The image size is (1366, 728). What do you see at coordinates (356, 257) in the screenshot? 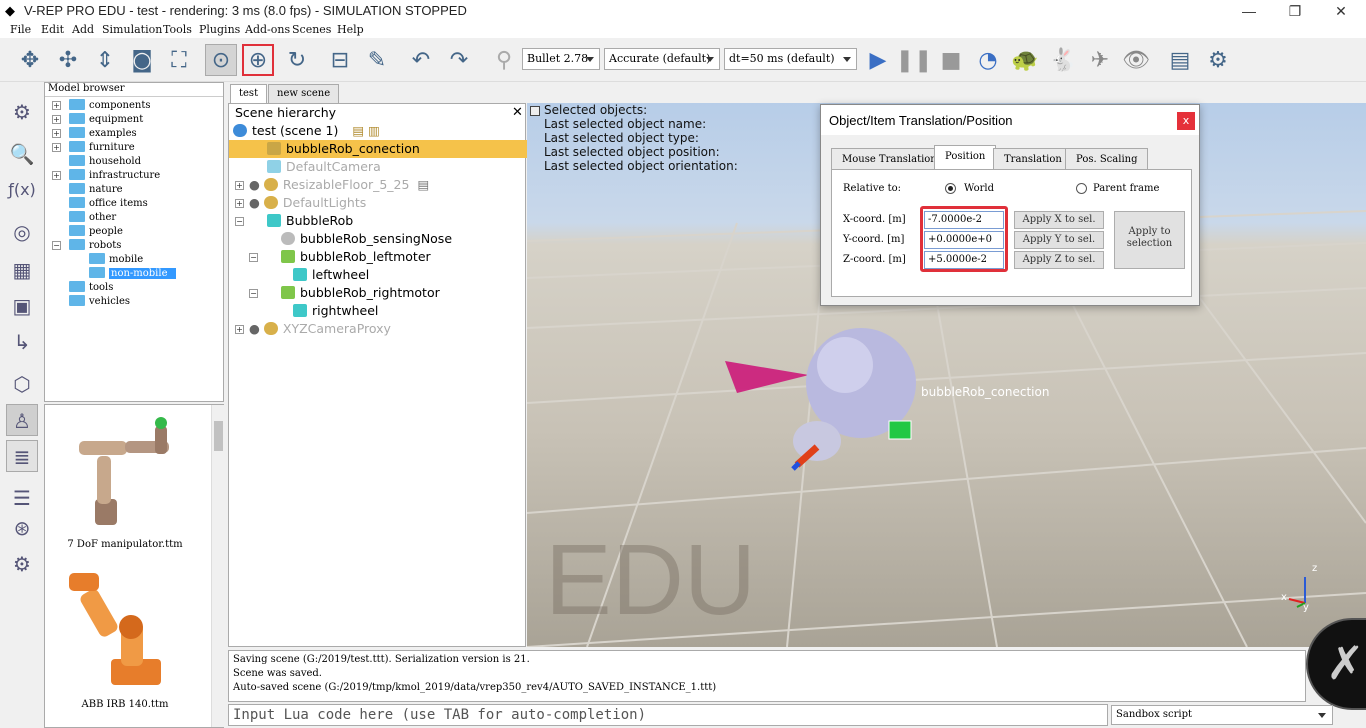
I see `hierarchy-row: bubbleRob_leftmoter` at bounding box center [356, 257].